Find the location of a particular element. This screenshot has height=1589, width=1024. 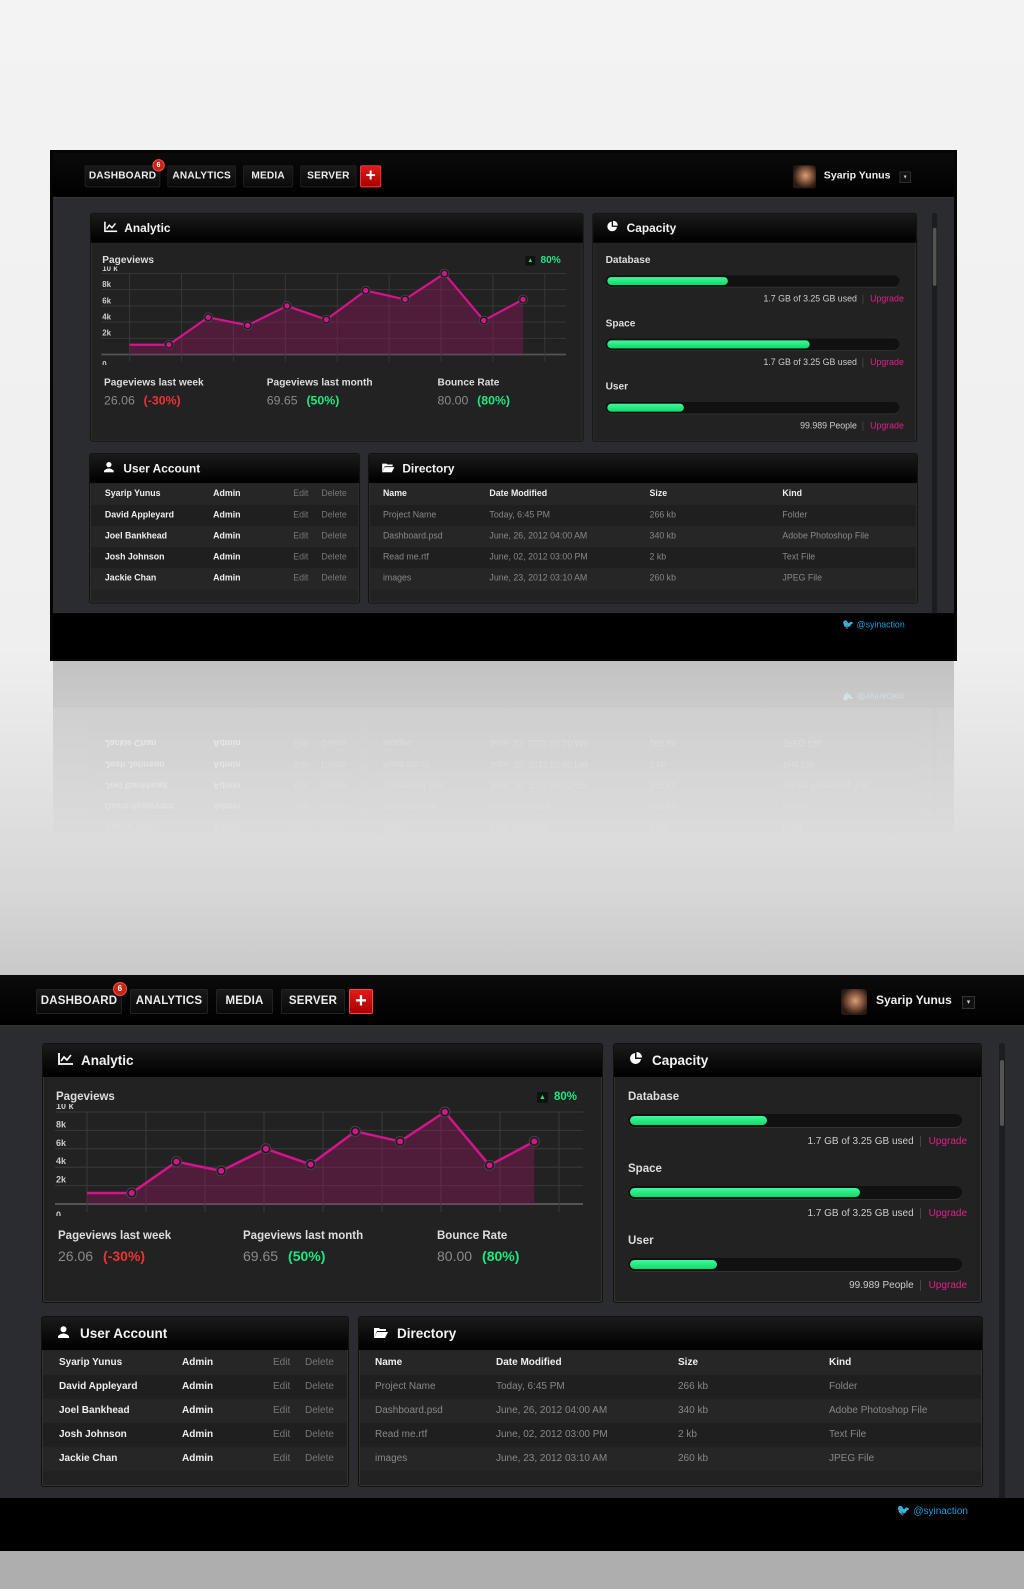

database-progress is located at coordinates (752, 281).